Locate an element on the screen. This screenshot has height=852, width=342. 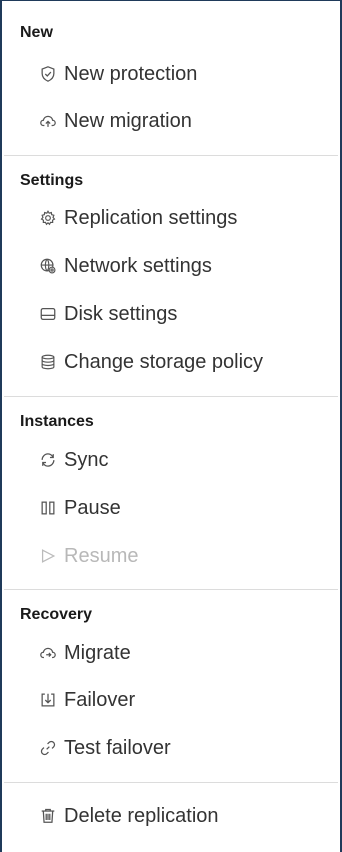
menu-item-label: Sync is located at coordinates (86, 459).